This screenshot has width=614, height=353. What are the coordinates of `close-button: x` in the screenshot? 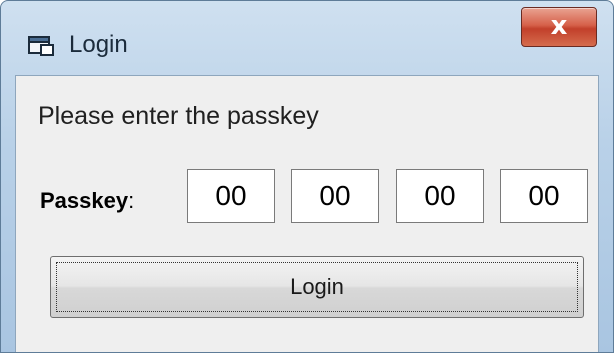 It's located at (559, 27).